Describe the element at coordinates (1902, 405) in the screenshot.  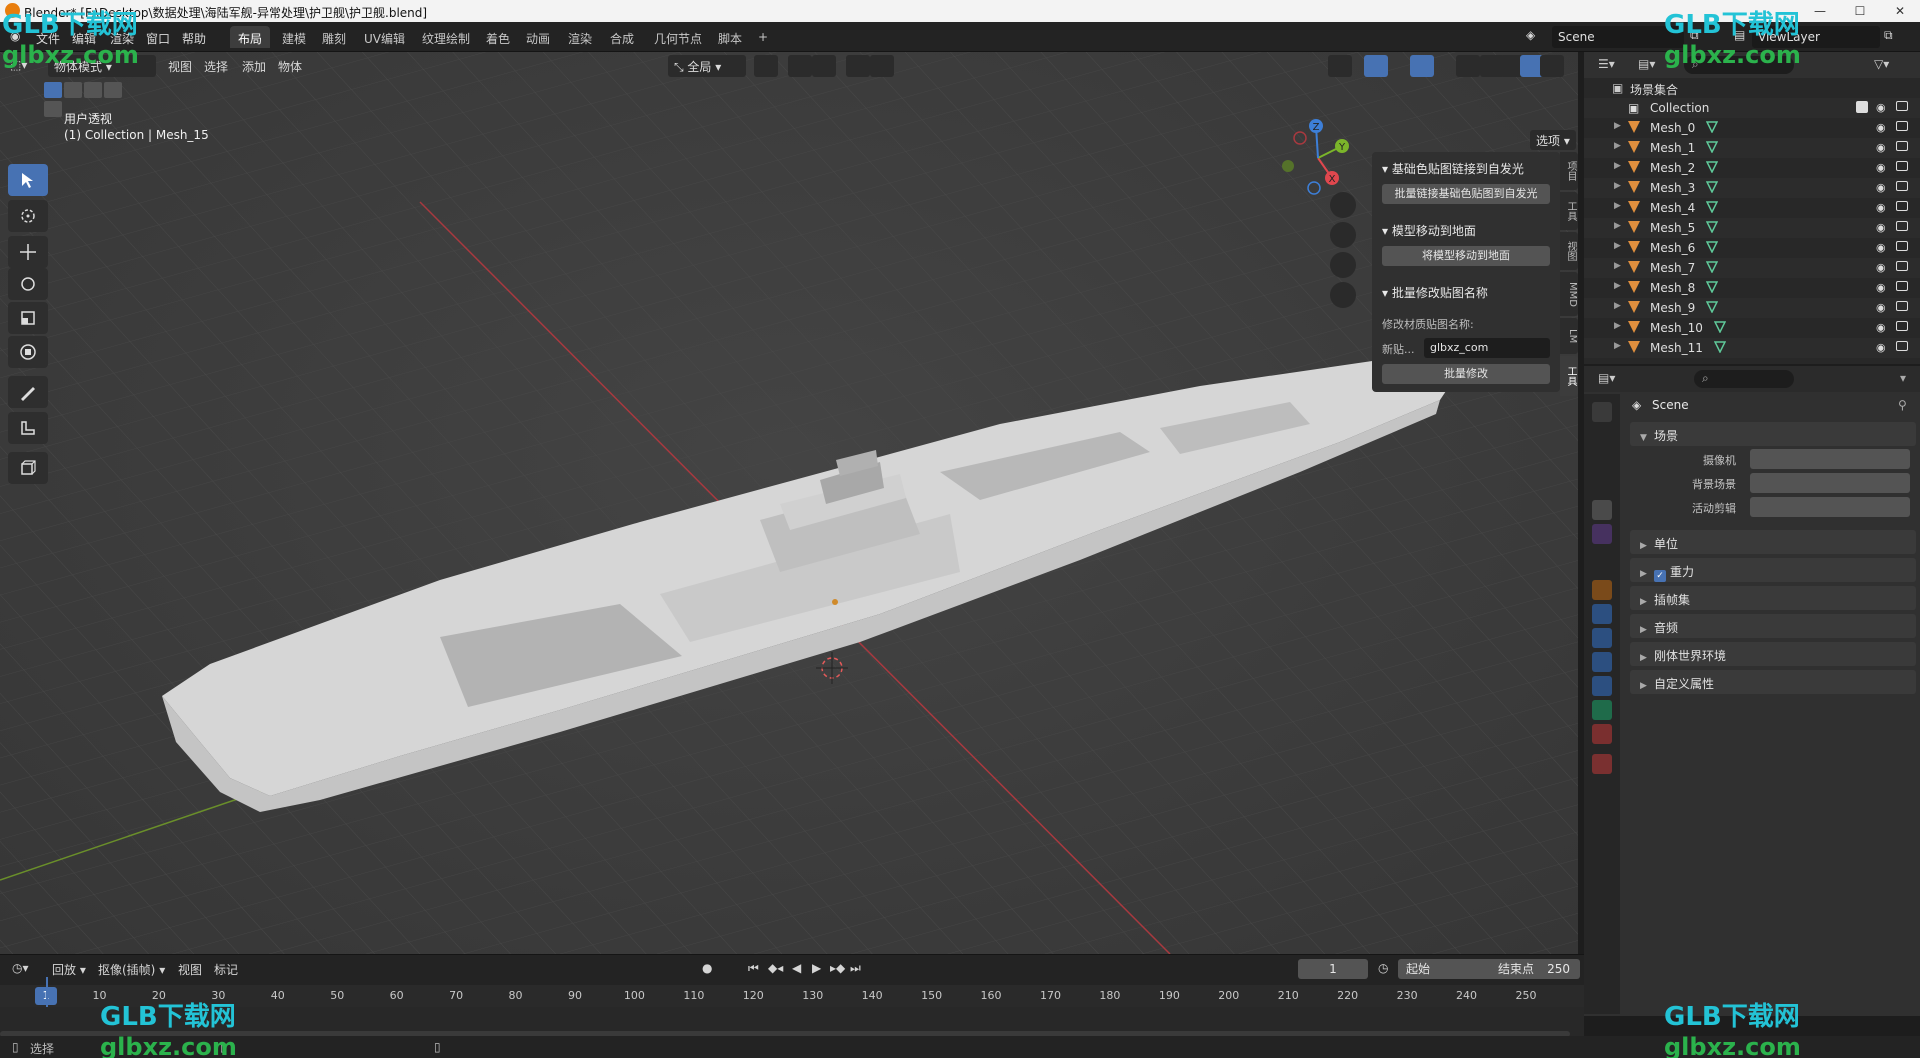
I see `pin-icon: ⚲` at that location.